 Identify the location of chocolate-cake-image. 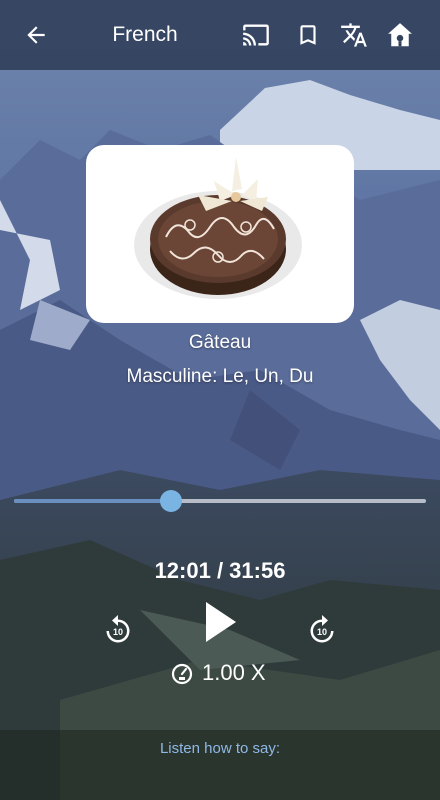
(218, 228).